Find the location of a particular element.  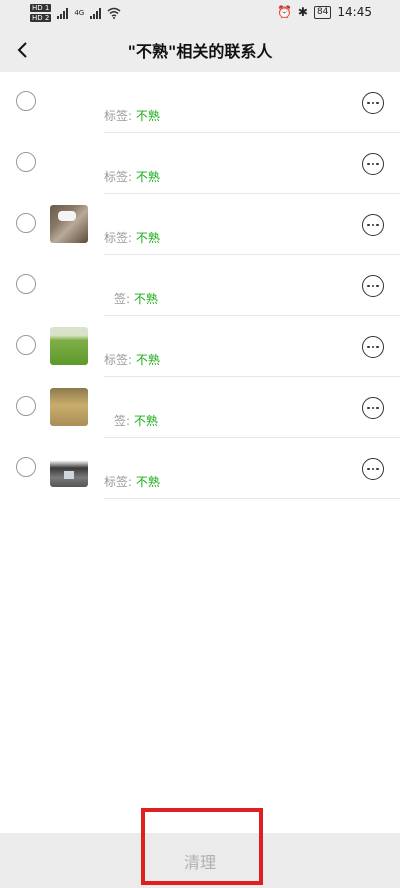

battery-icon: 84 is located at coordinates (322, 12).